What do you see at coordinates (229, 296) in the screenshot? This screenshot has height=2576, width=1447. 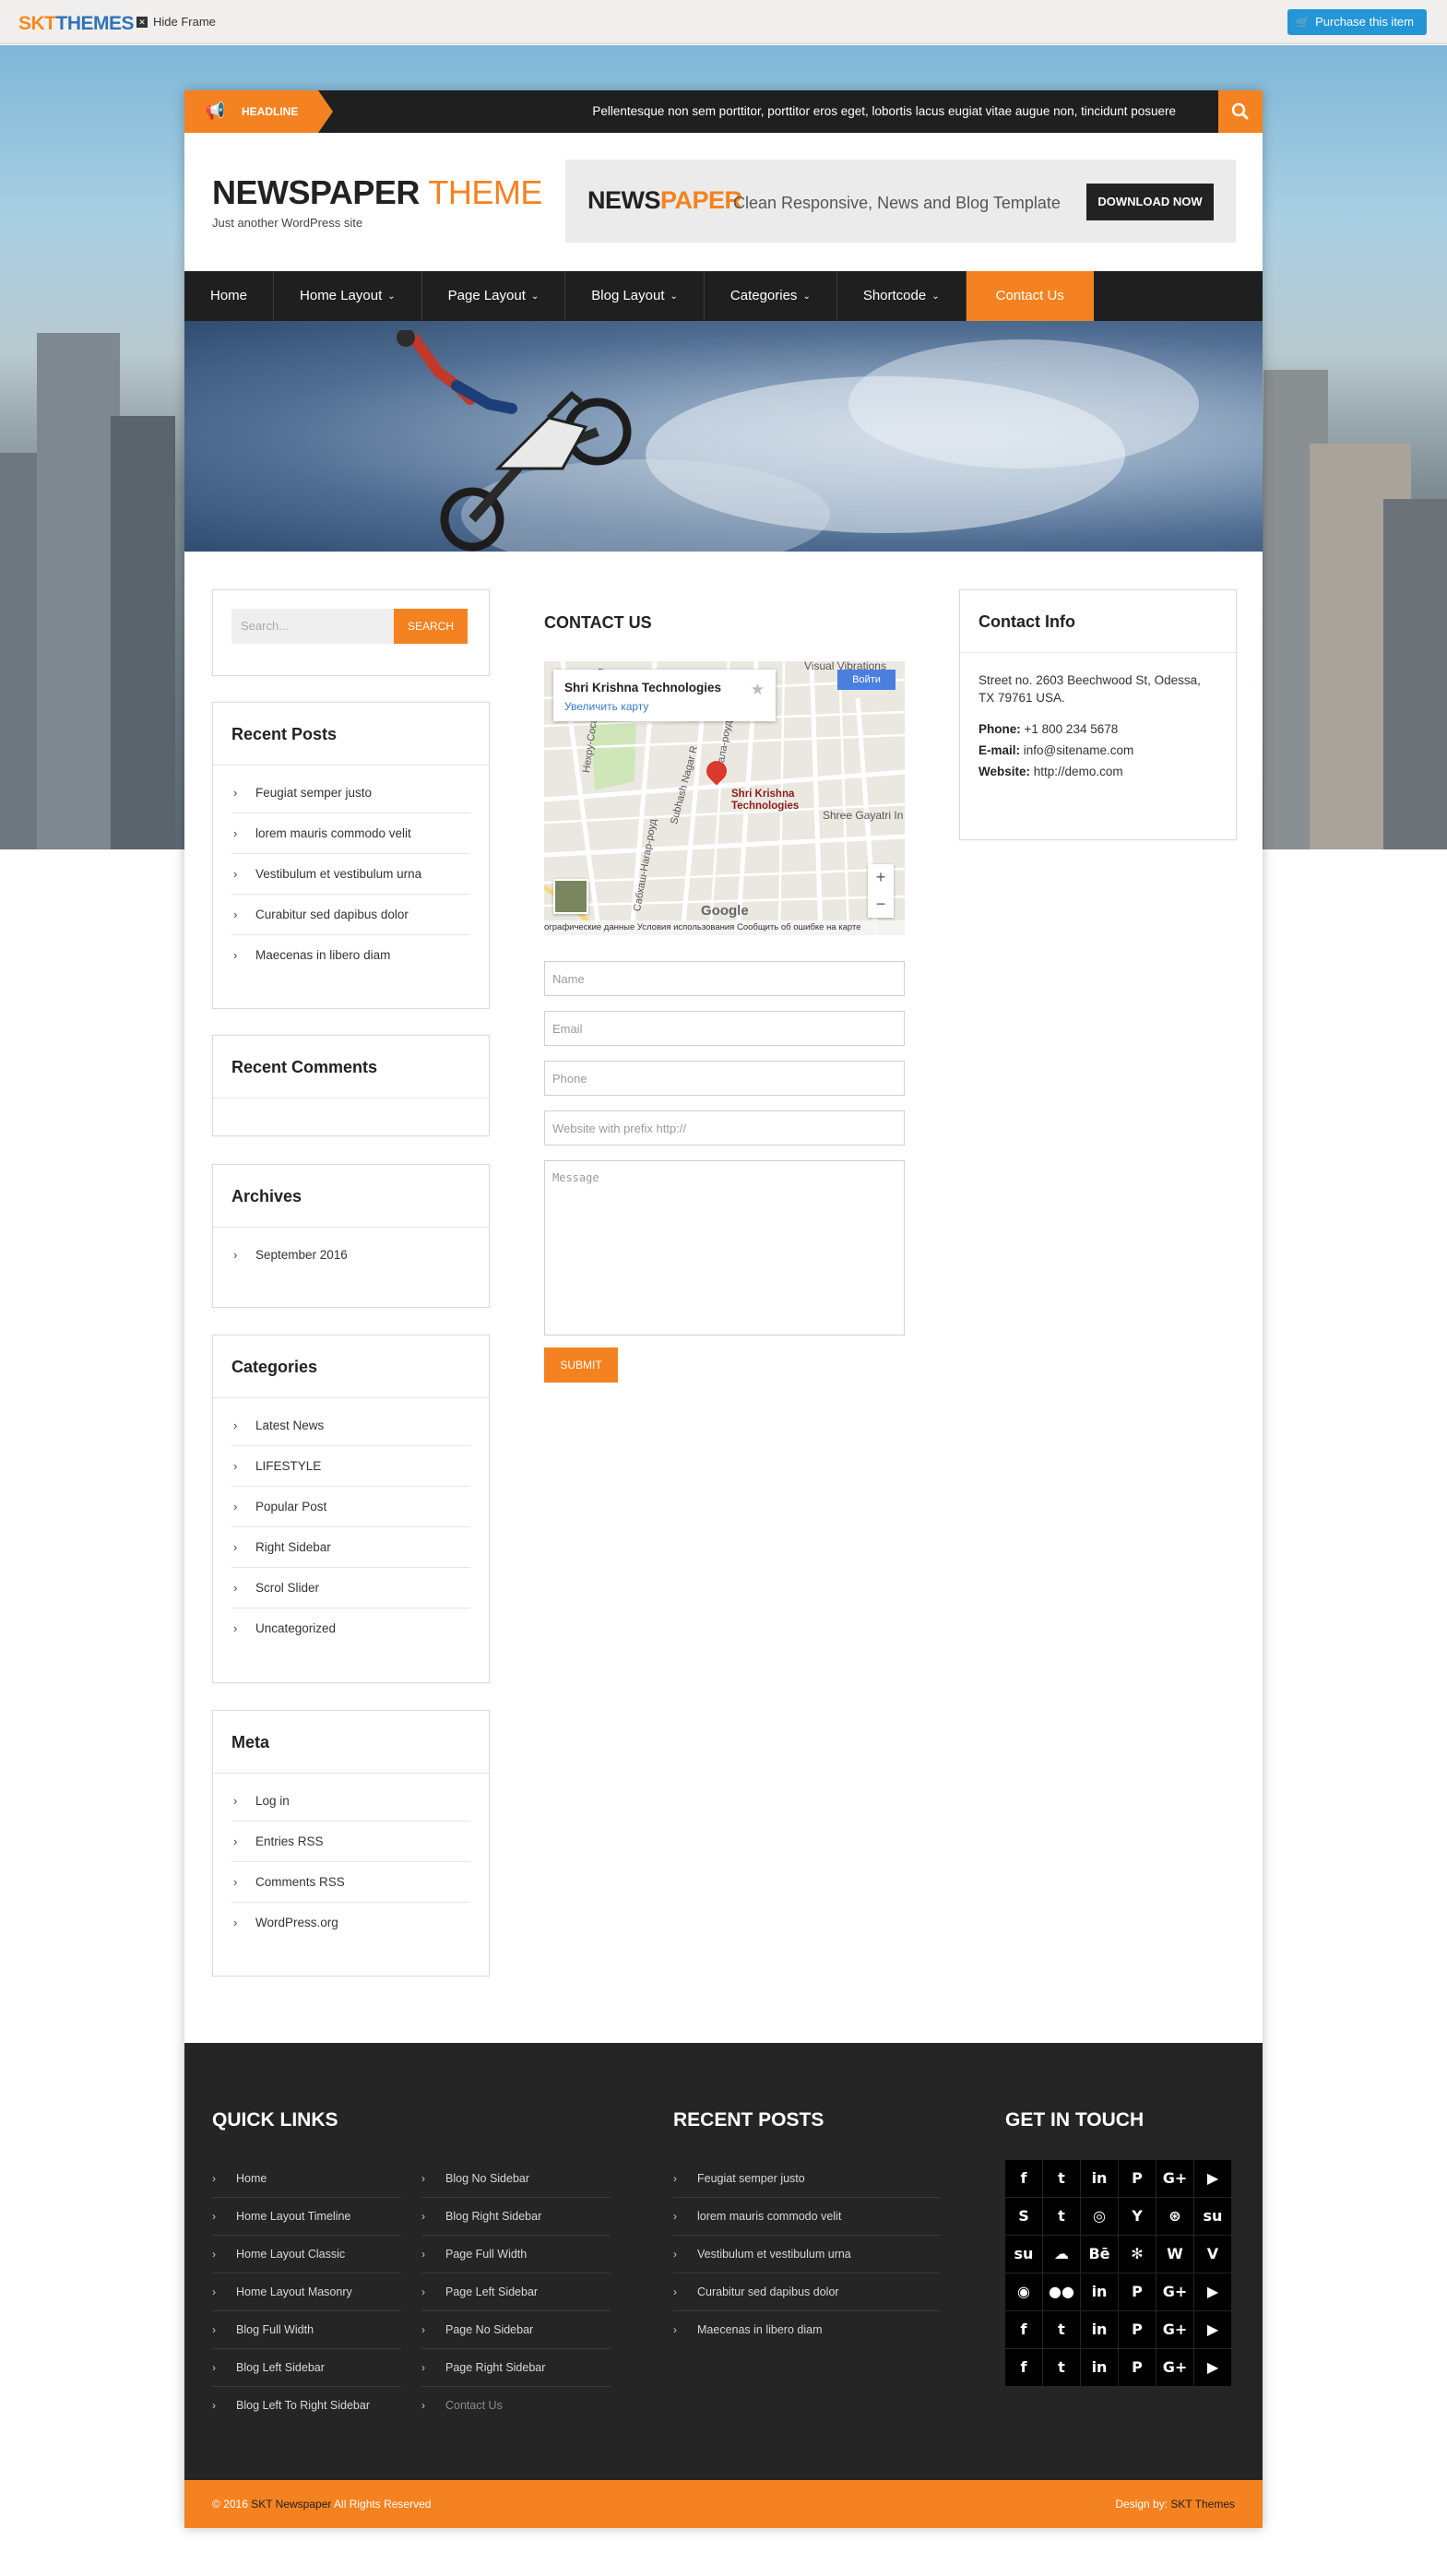 I see `nav-home: Home` at bounding box center [229, 296].